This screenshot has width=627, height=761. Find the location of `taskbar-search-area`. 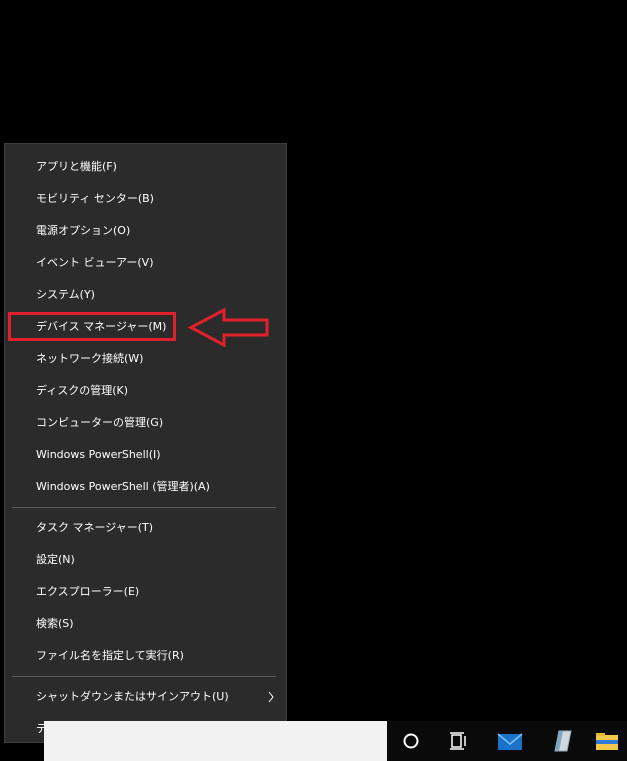

taskbar-search-area is located at coordinates (215, 741).